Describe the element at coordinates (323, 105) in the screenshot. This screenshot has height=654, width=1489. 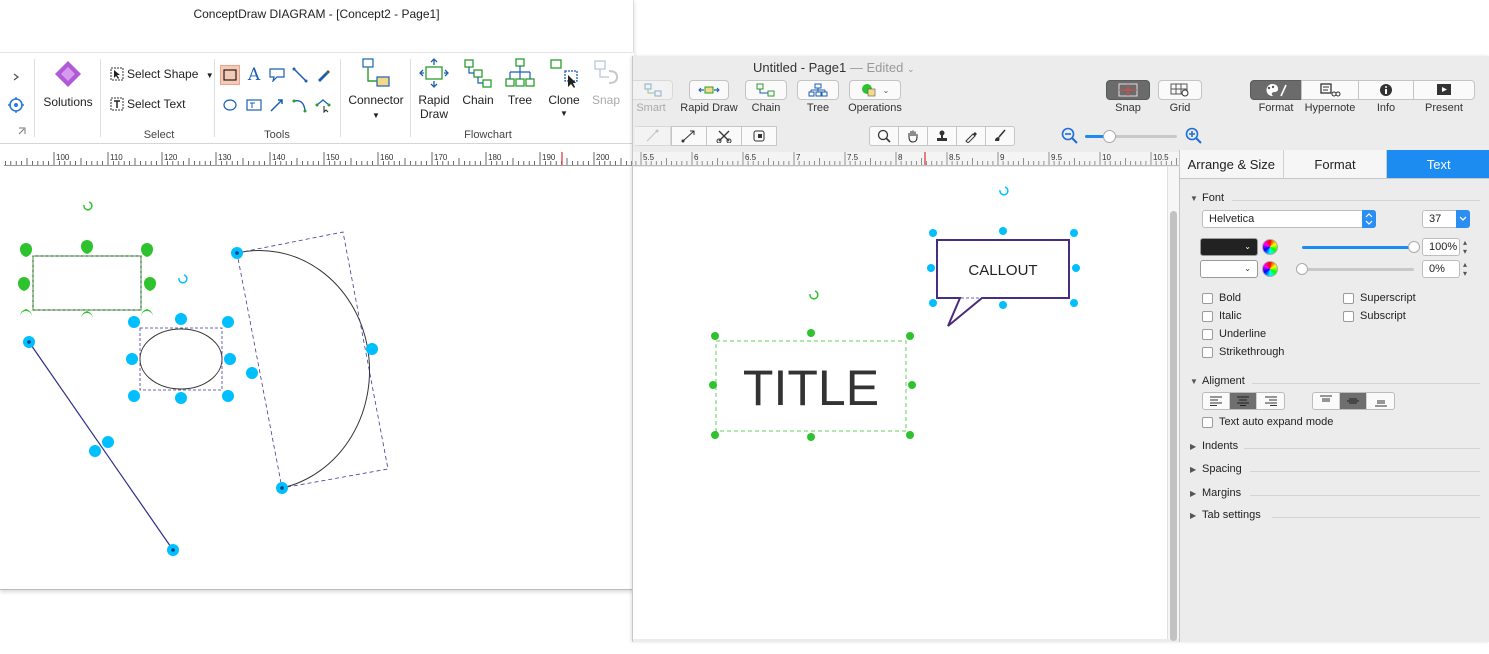
I see `bezier-tool-icon` at that location.